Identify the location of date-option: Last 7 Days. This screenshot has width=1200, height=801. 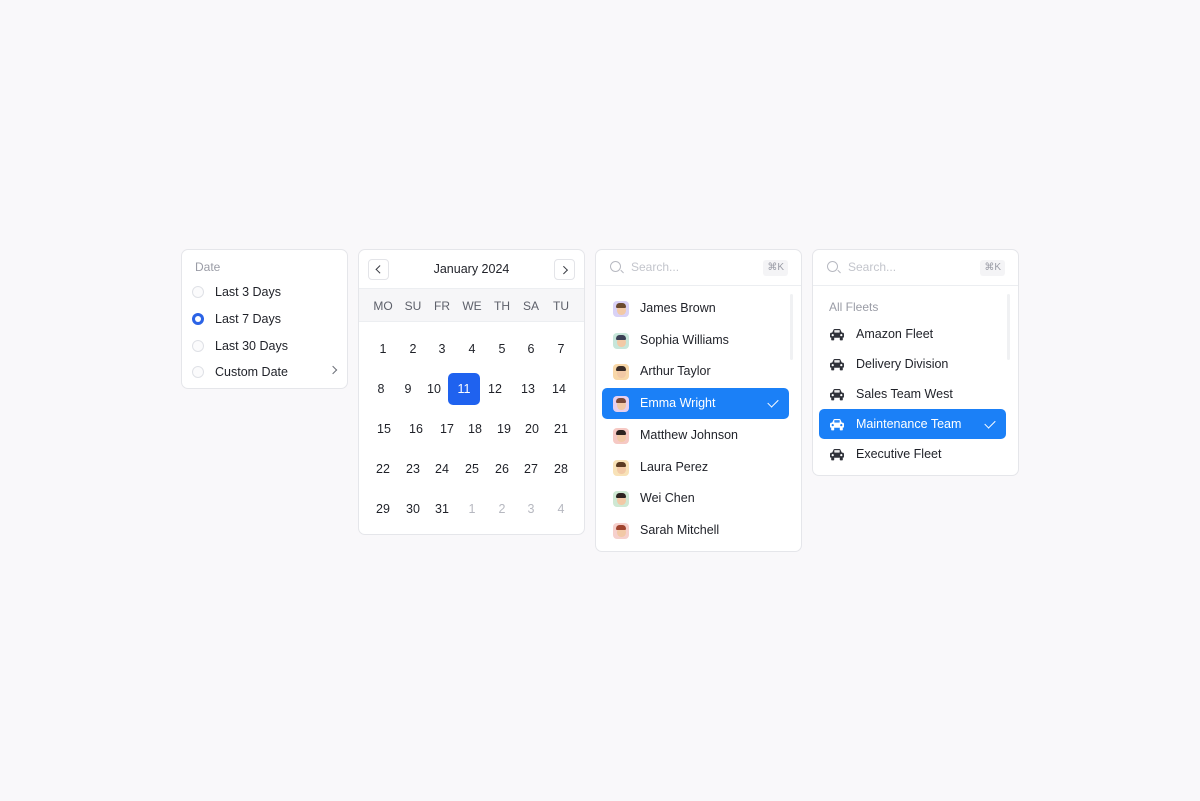
(264, 319).